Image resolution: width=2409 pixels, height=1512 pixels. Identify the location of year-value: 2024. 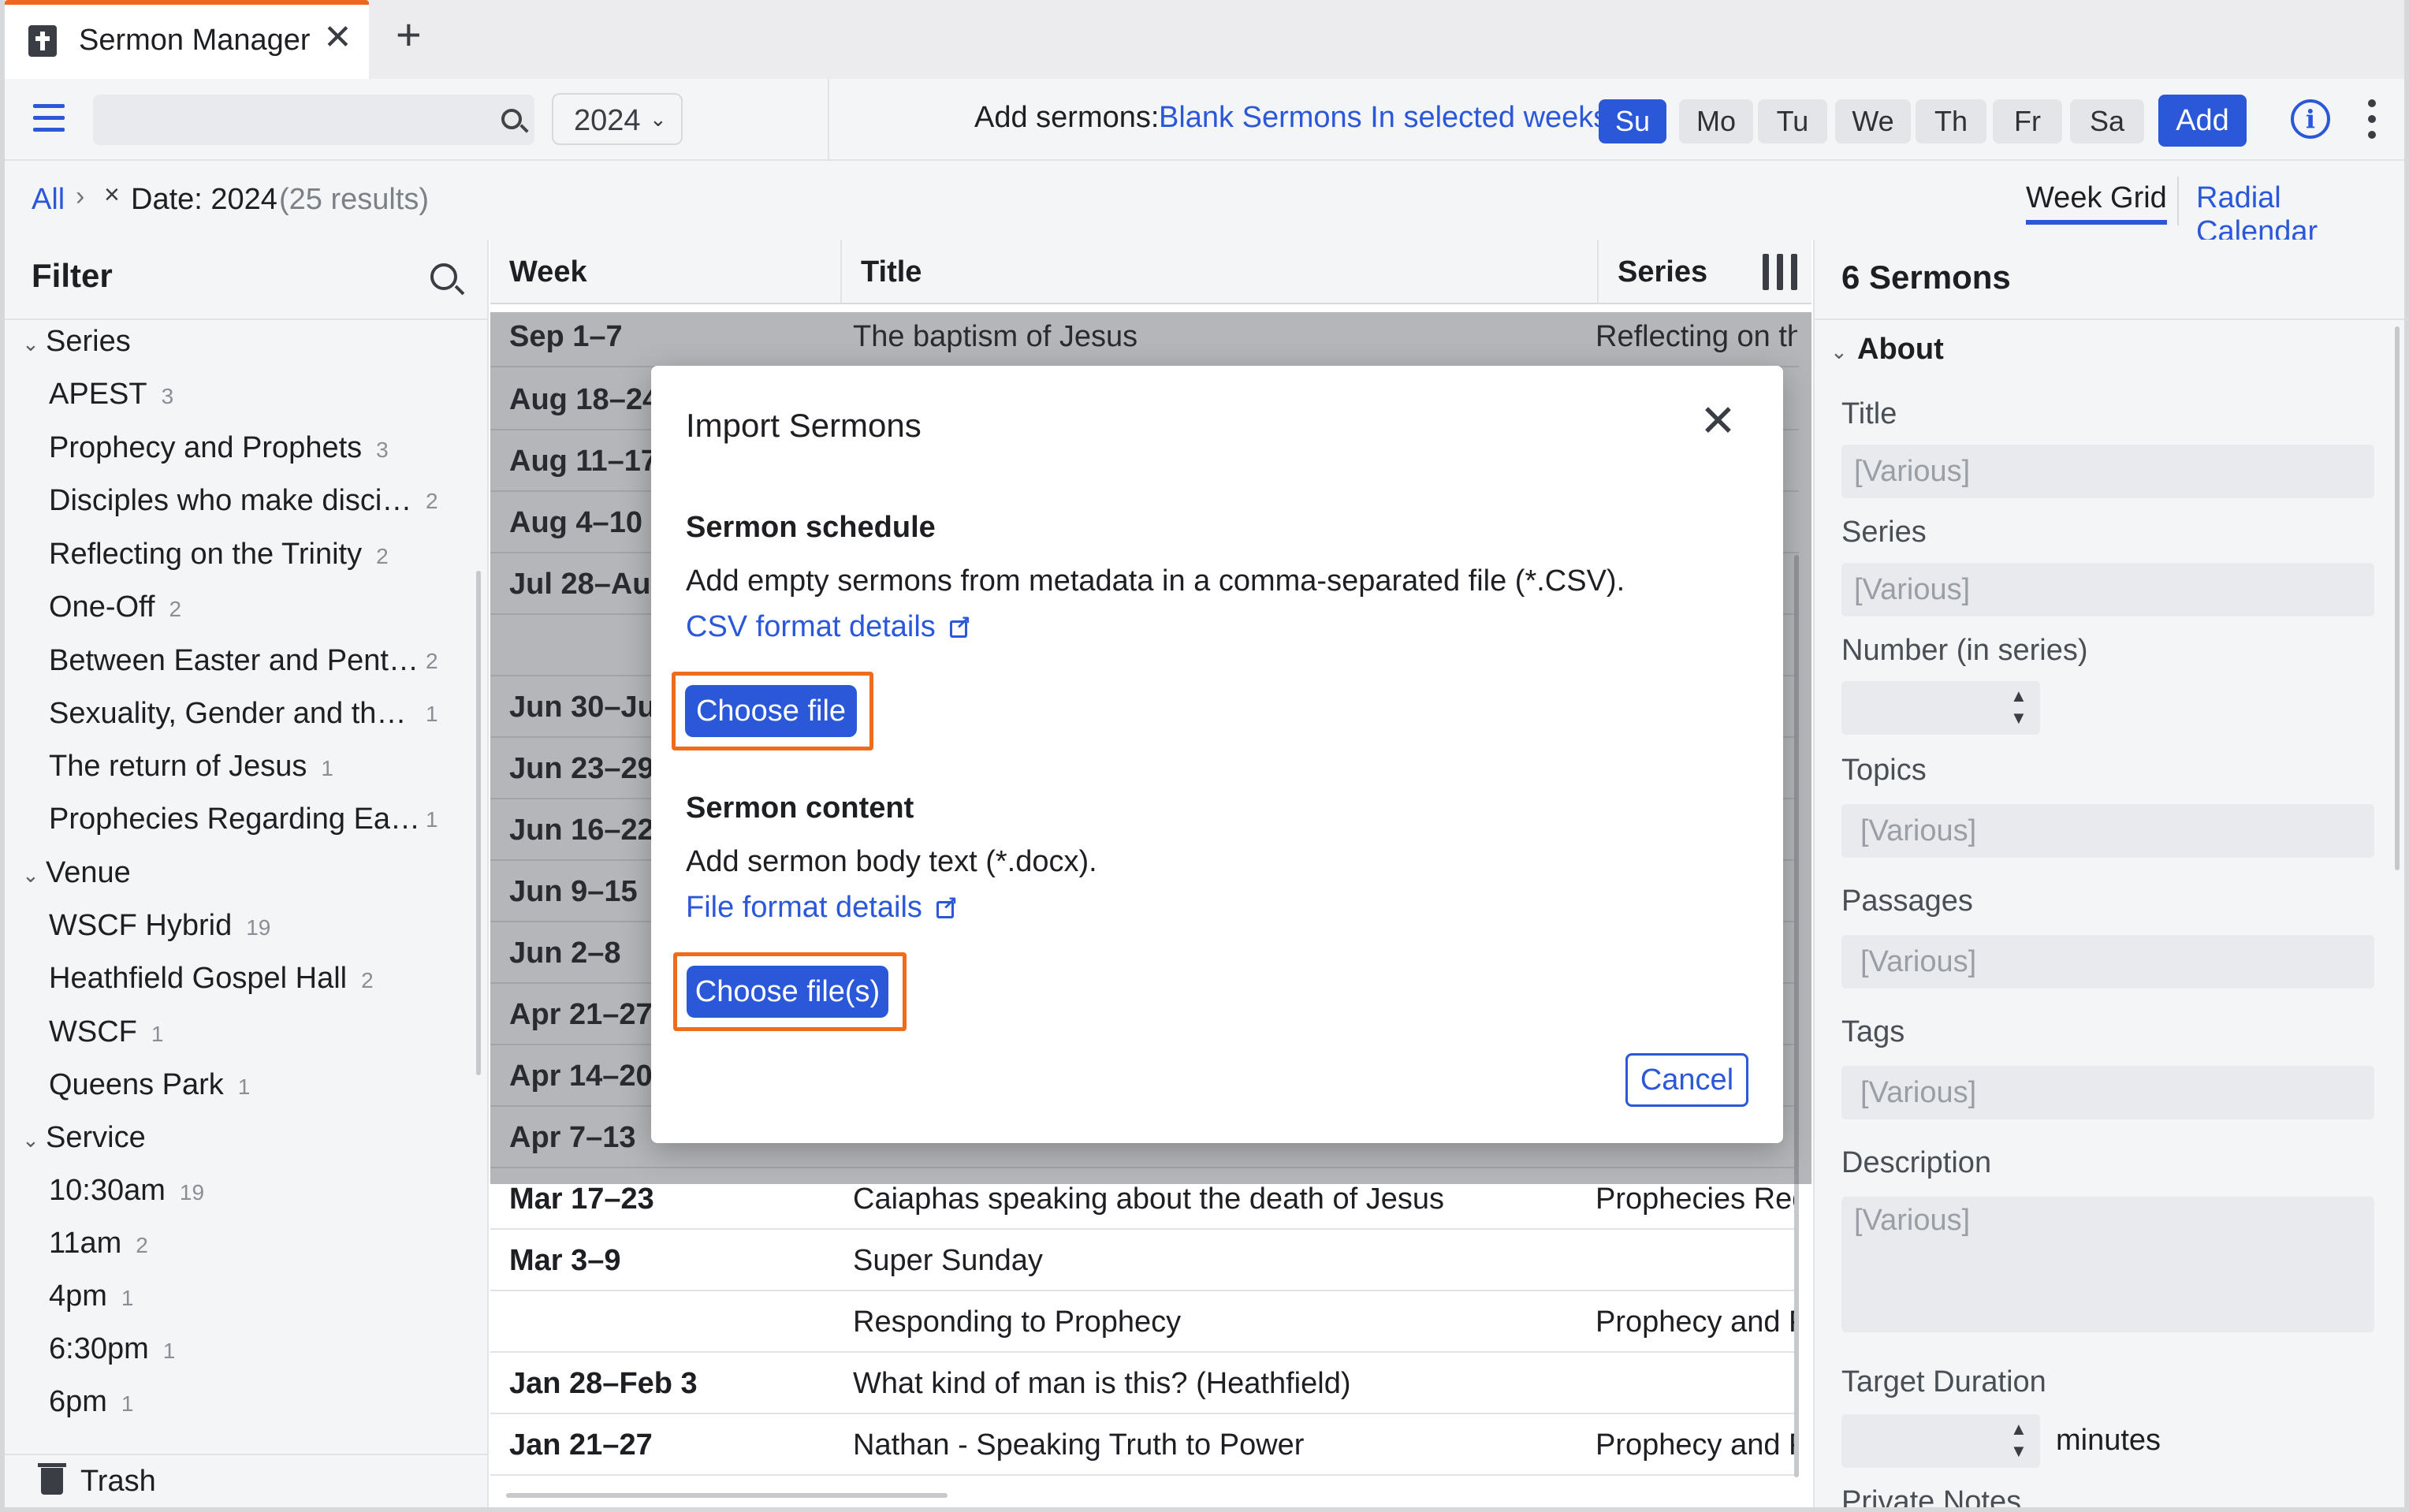
(607, 121).